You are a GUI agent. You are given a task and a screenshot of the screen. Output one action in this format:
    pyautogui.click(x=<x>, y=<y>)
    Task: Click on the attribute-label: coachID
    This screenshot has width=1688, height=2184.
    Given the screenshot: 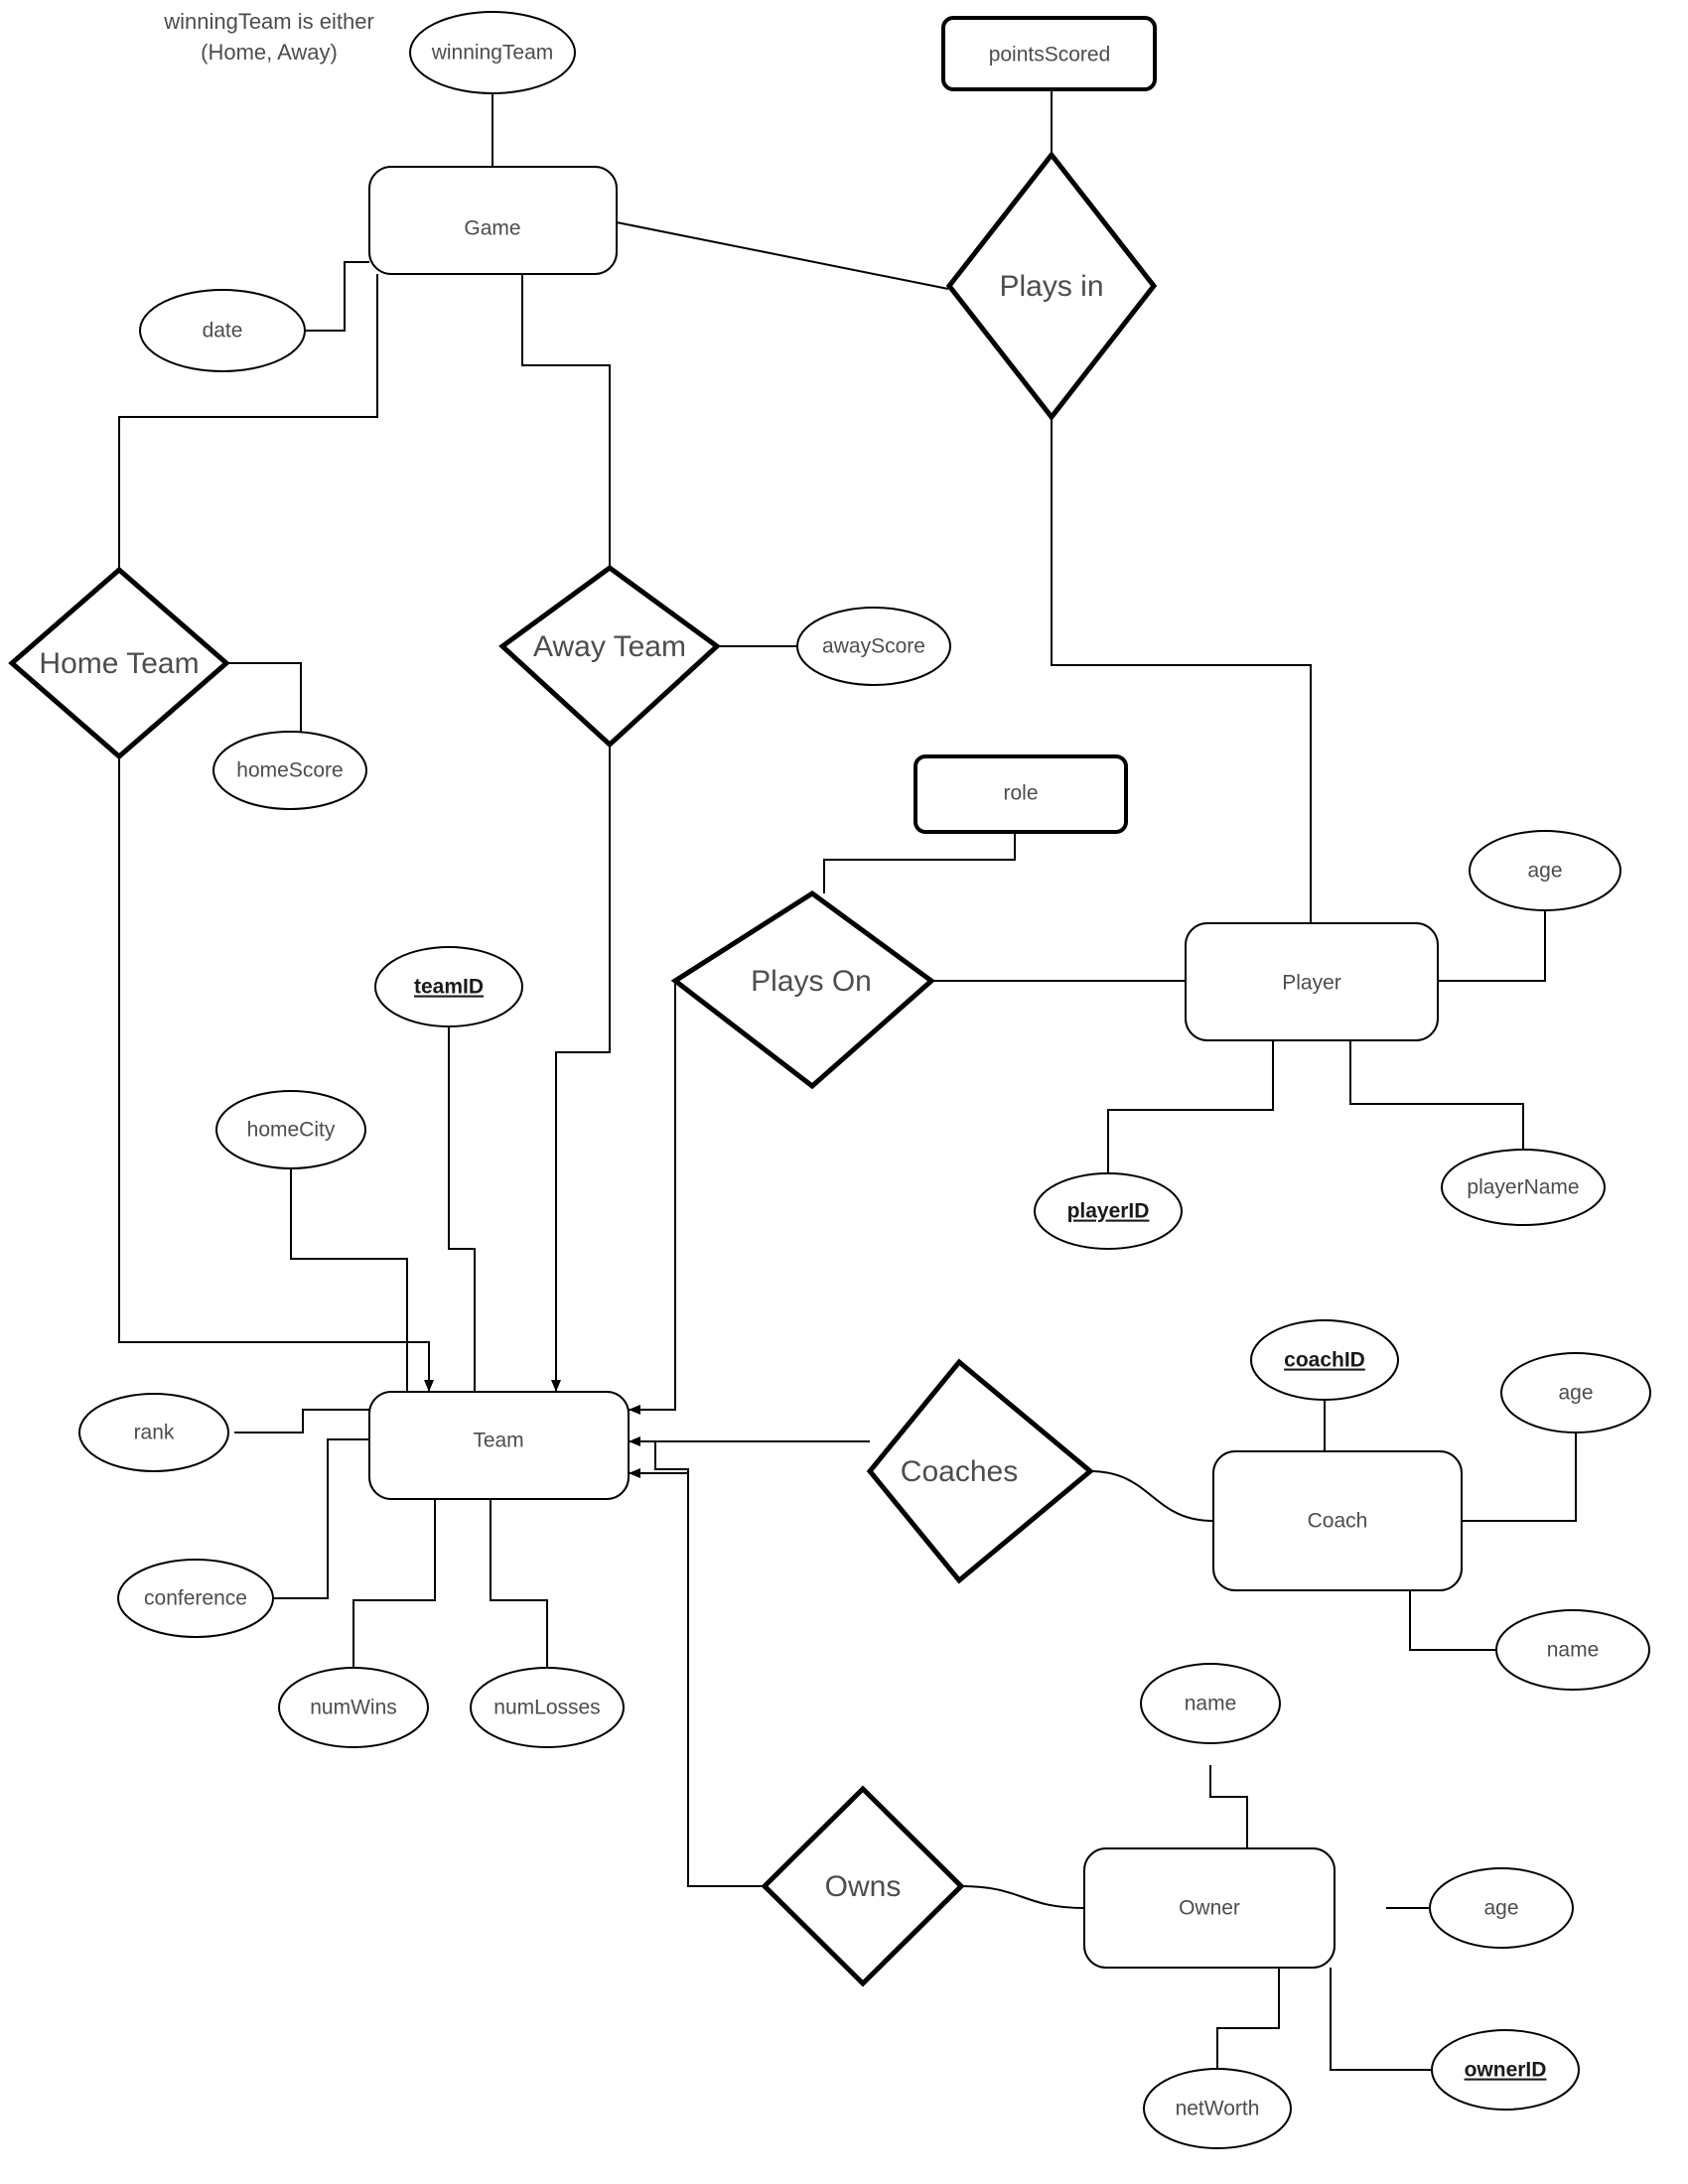 What is the action you would take?
    pyautogui.click(x=1324, y=1360)
    